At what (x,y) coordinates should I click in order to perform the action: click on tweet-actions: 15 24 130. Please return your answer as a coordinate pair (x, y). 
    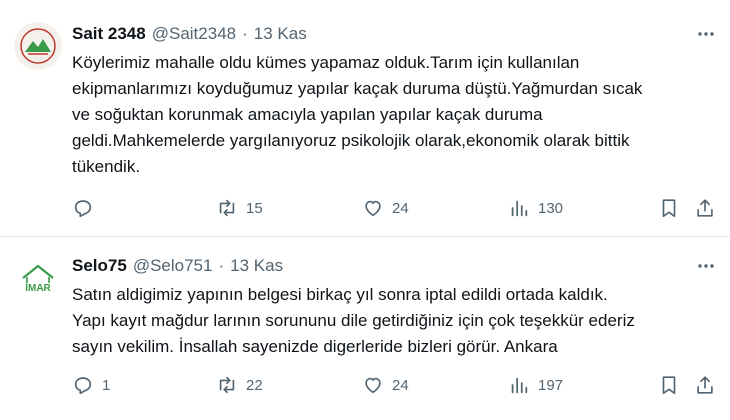
    Looking at the image, I should click on (390, 208).